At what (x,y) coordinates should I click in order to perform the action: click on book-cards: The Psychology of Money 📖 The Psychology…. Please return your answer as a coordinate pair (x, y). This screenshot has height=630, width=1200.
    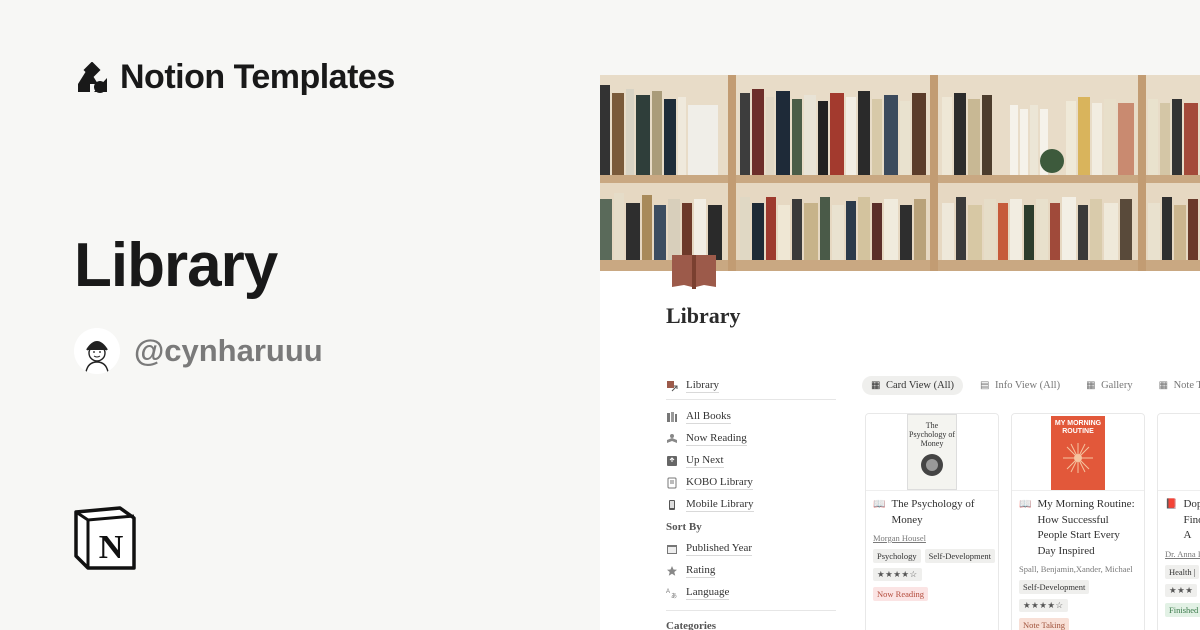
    Looking at the image, I should click on (1032, 521).